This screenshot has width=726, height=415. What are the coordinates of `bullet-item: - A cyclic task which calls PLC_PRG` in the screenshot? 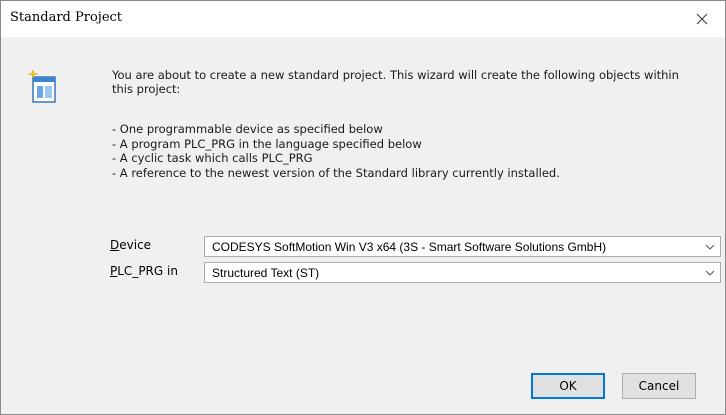 It's located at (212, 158).